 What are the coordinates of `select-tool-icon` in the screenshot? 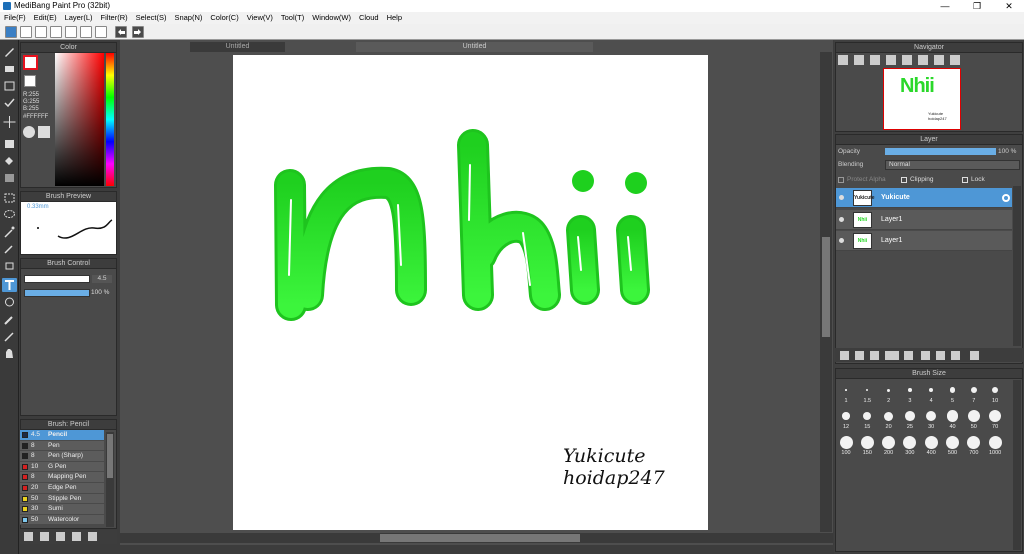 It's located at (9, 198).